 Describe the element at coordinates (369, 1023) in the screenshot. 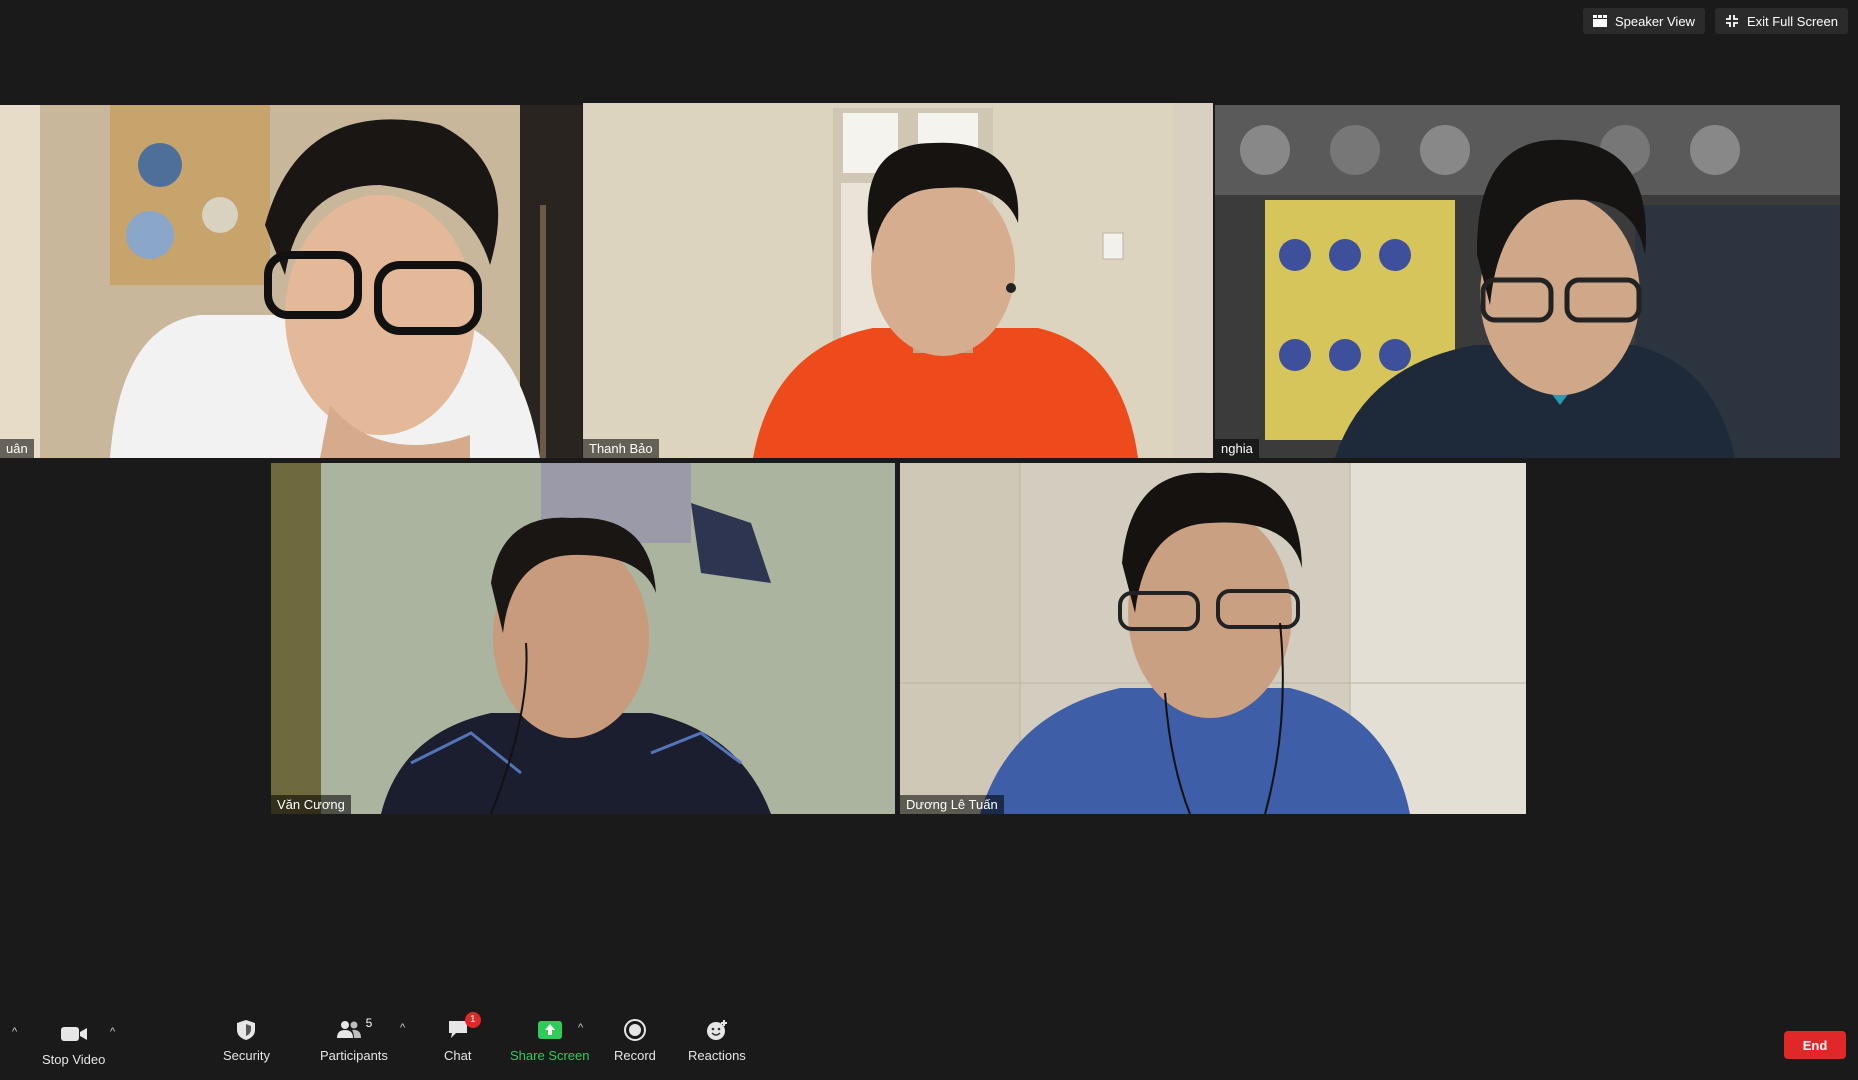

I see `participants-count: 5` at that location.